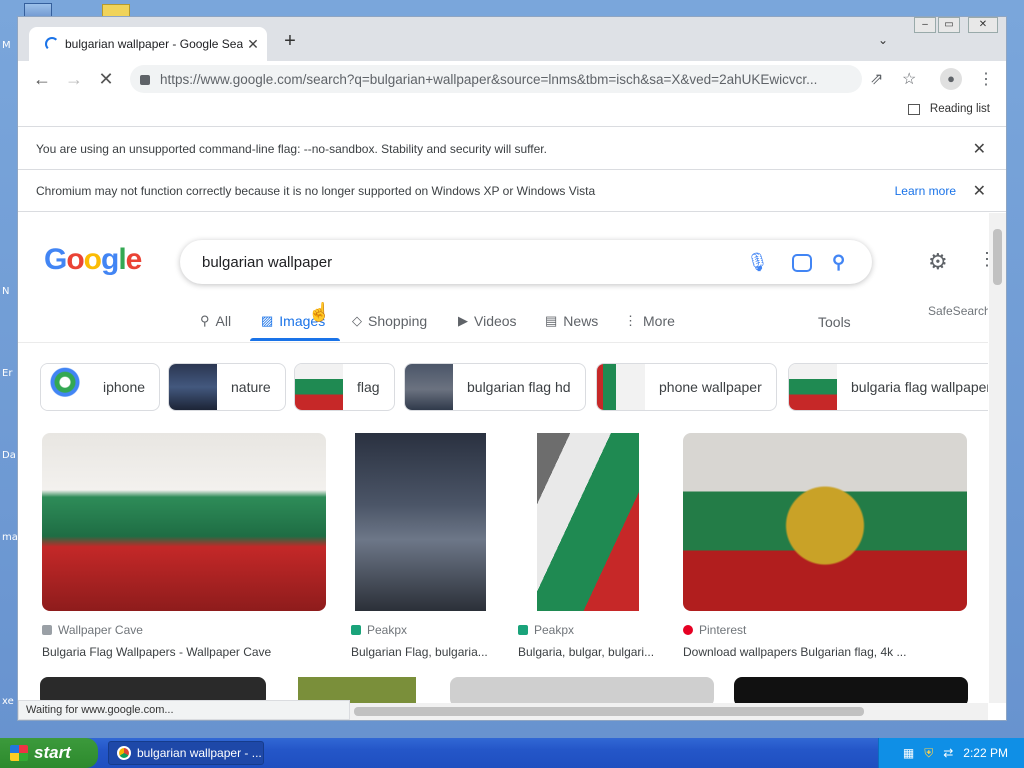  What do you see at coordinates (985, 753) in the screenshot?
I see `clock: 2:22 PM` at bounding box center [985, 753].